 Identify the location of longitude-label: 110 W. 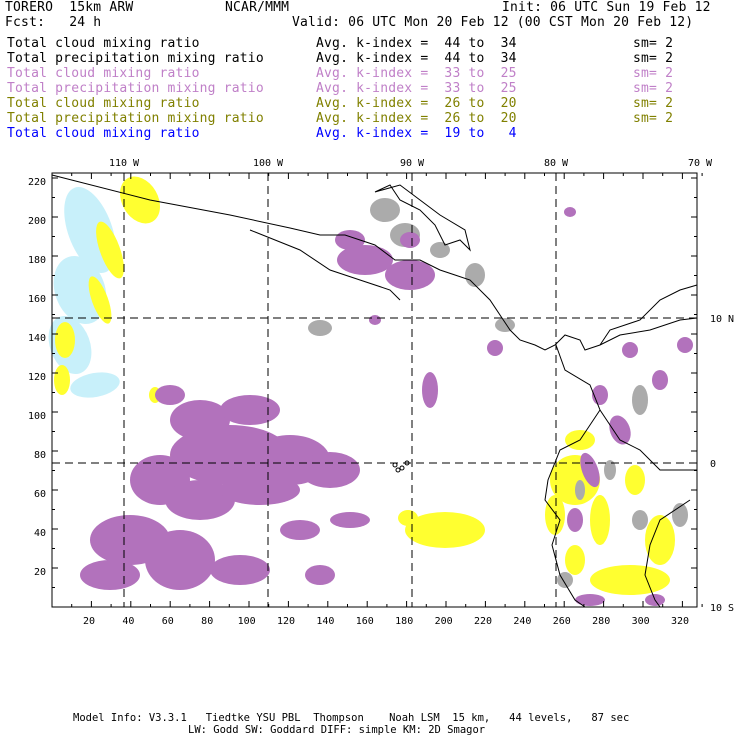
(124, 163).